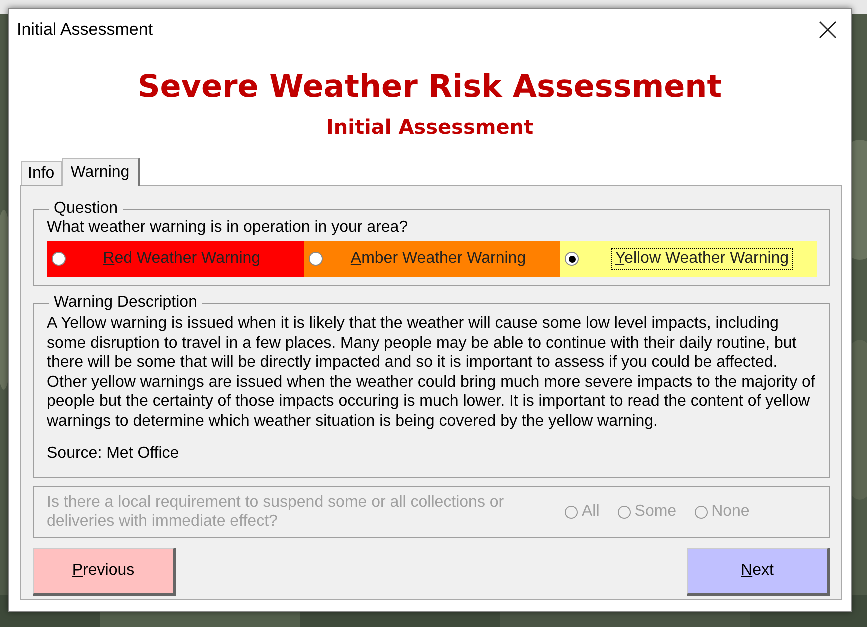 The width and height of the screenshot is (867, 627). What do you see at coordinates (175, 259) in the screenshot?
I see `warning-option: Red Weather Warning` at bounding box center [175, 259].